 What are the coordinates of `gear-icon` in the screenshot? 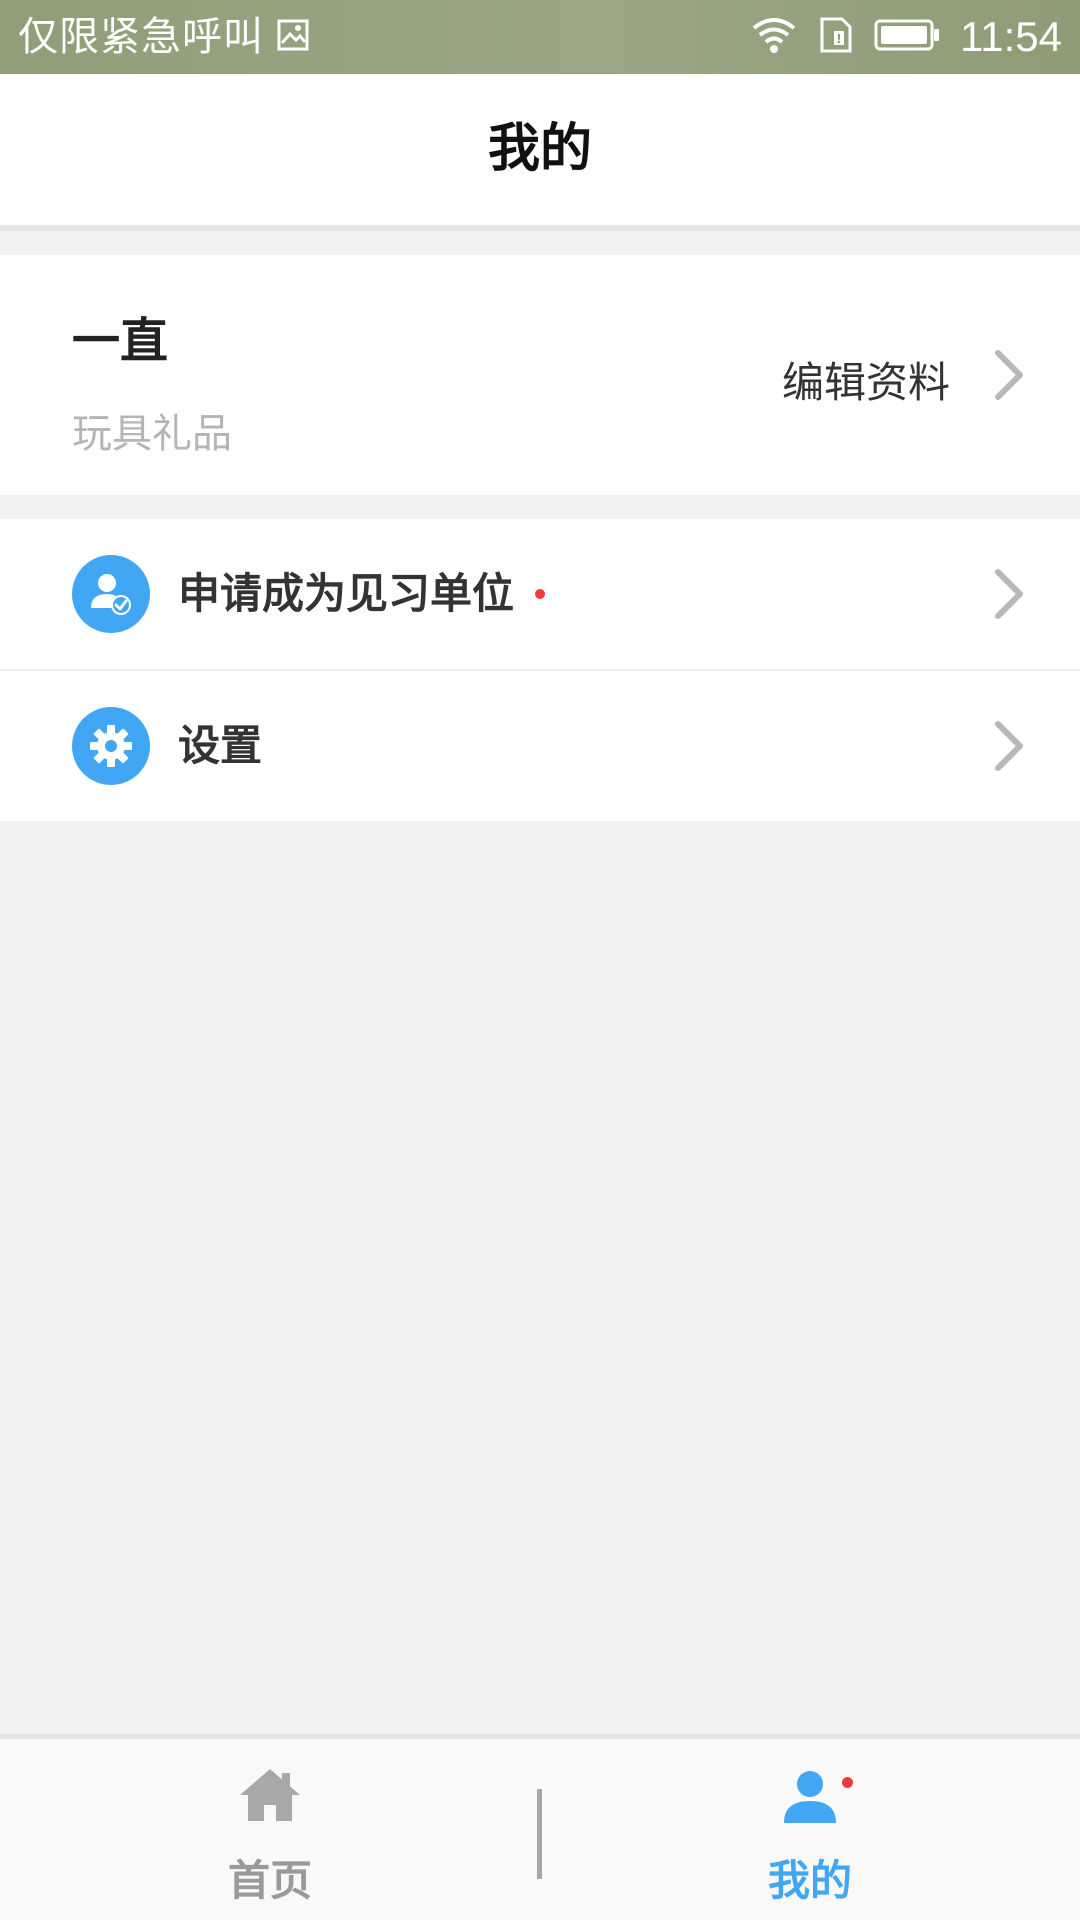 It's located at (111, 746).